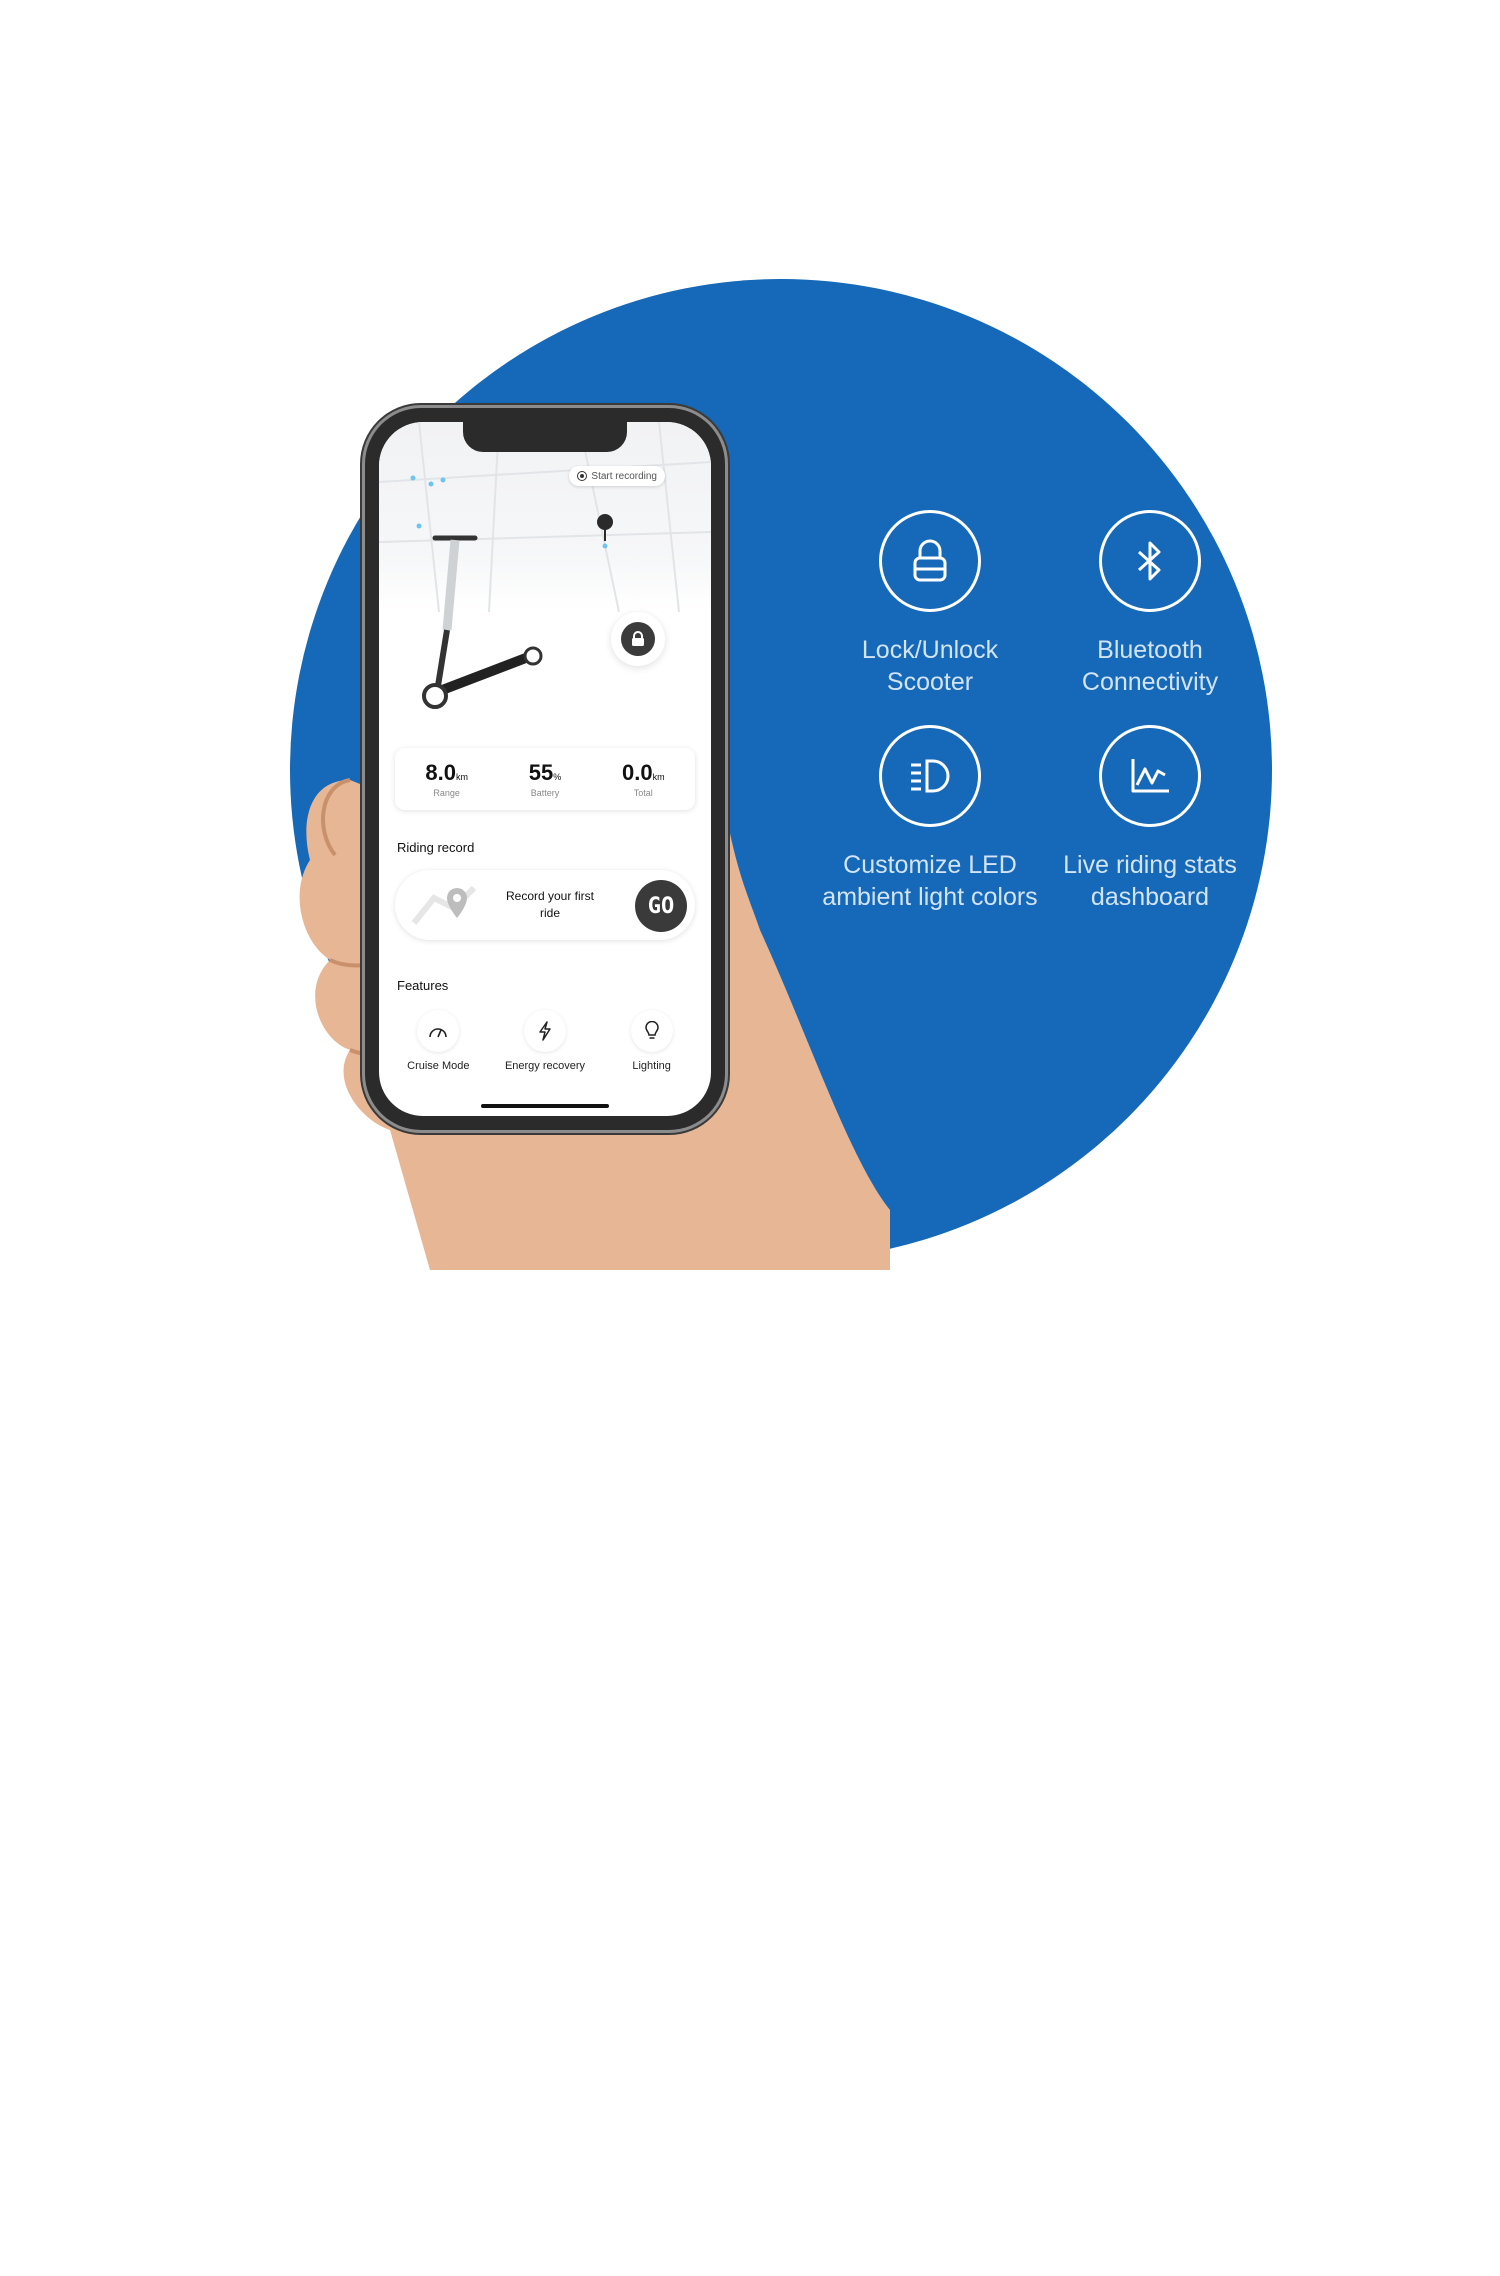 This screenshot has height=2276, width=1500. I want to click on features-title: Features, so click(423, 985).